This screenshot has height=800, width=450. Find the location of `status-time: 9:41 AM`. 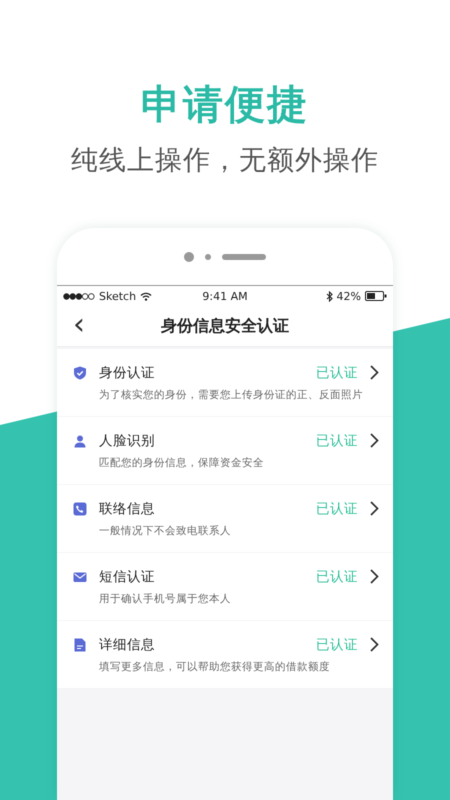

status-time: 9:41 AM is located at coordinates (225, 296).